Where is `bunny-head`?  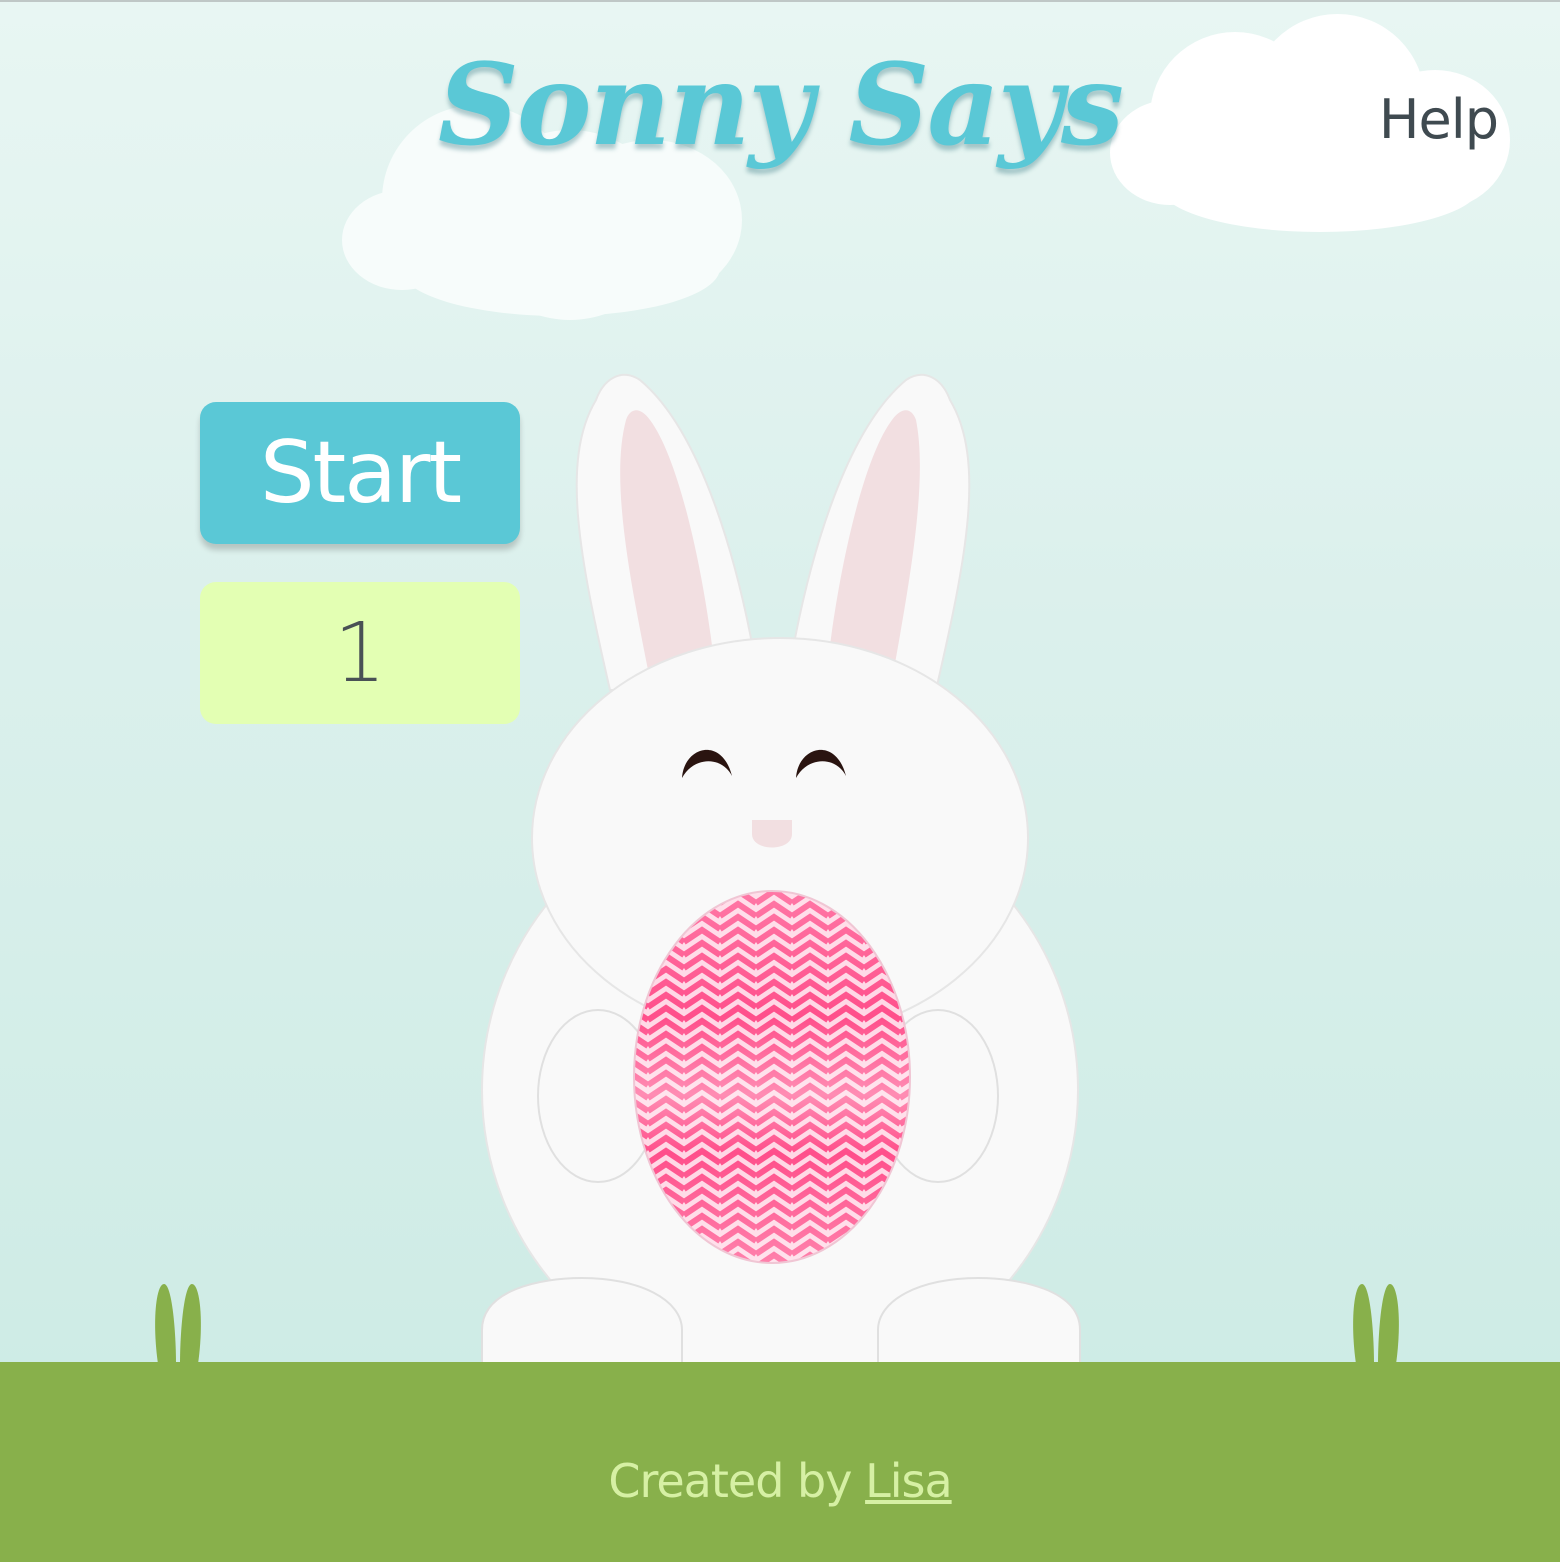
bunny-head is located at coordinates (780, 838).